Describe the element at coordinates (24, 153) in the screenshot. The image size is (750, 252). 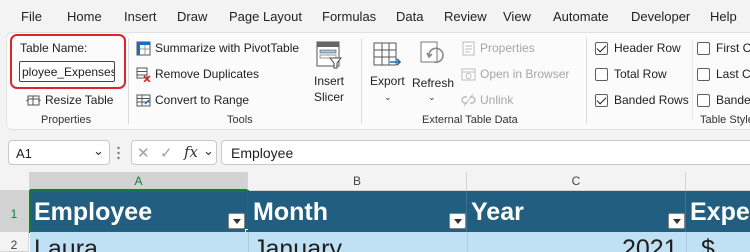
I see `name-box-value: A1` at that location.